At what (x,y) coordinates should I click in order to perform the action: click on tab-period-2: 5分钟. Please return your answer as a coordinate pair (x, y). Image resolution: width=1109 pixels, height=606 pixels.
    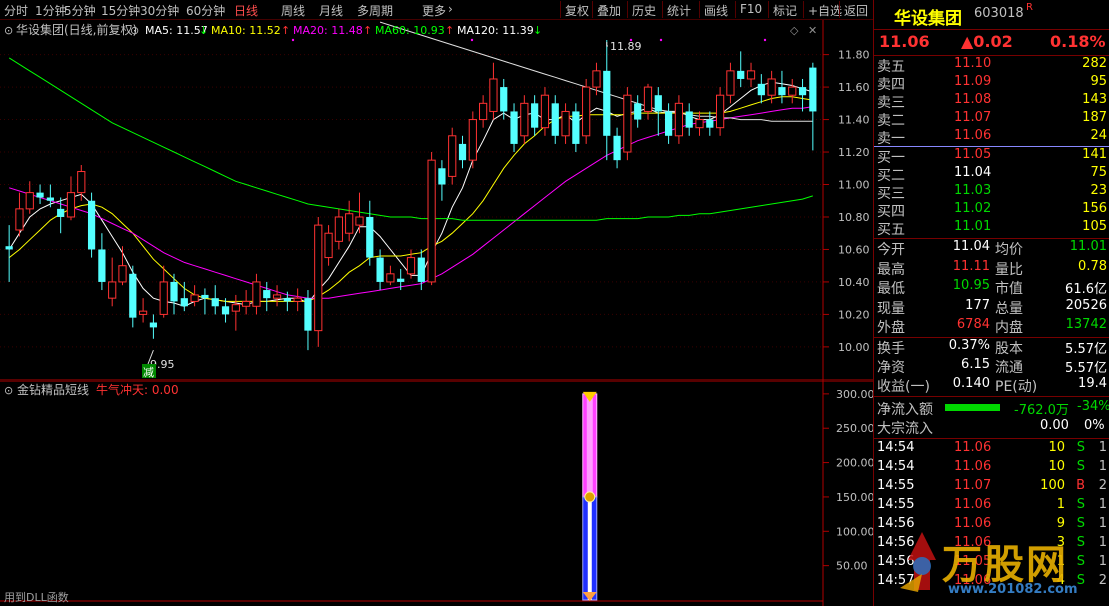
    Looking at the image, I should click on (80, 10).